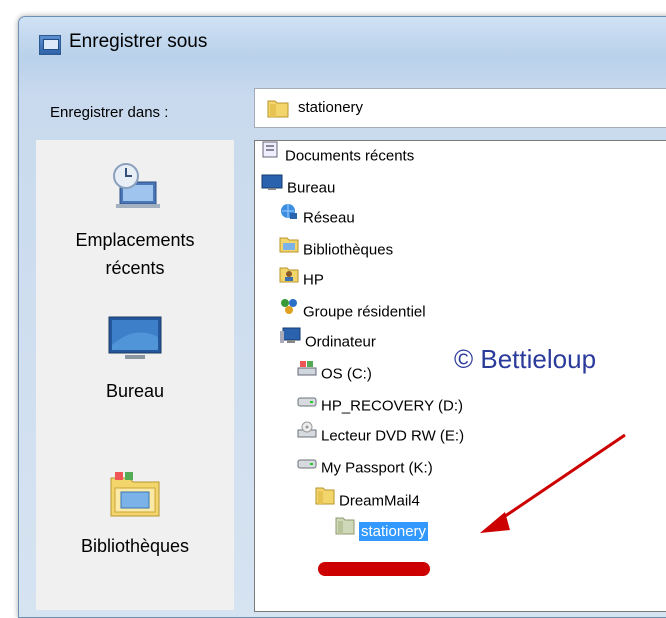 Image resolution: width=666 pixels, height=618 pixels. I want to click on list-item: HP, so click(301, 280).